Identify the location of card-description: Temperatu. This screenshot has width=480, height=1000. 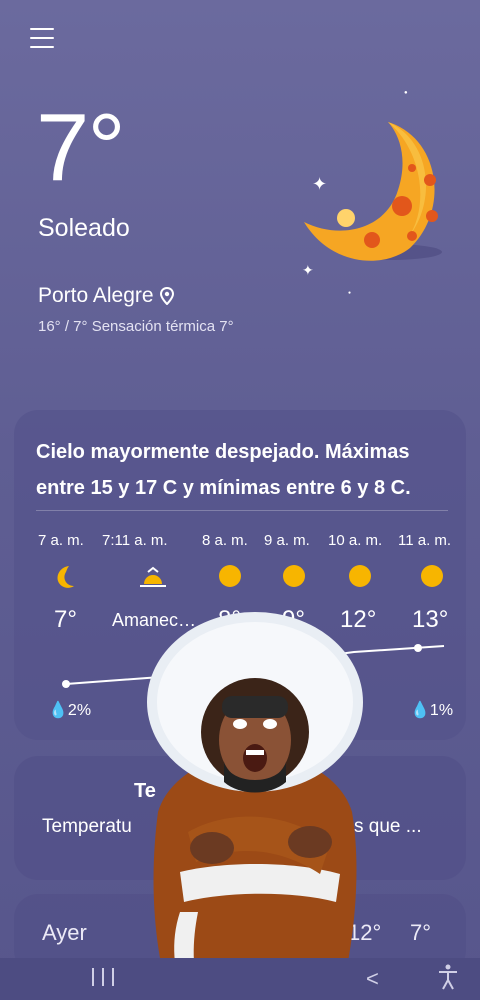
(87, 826).